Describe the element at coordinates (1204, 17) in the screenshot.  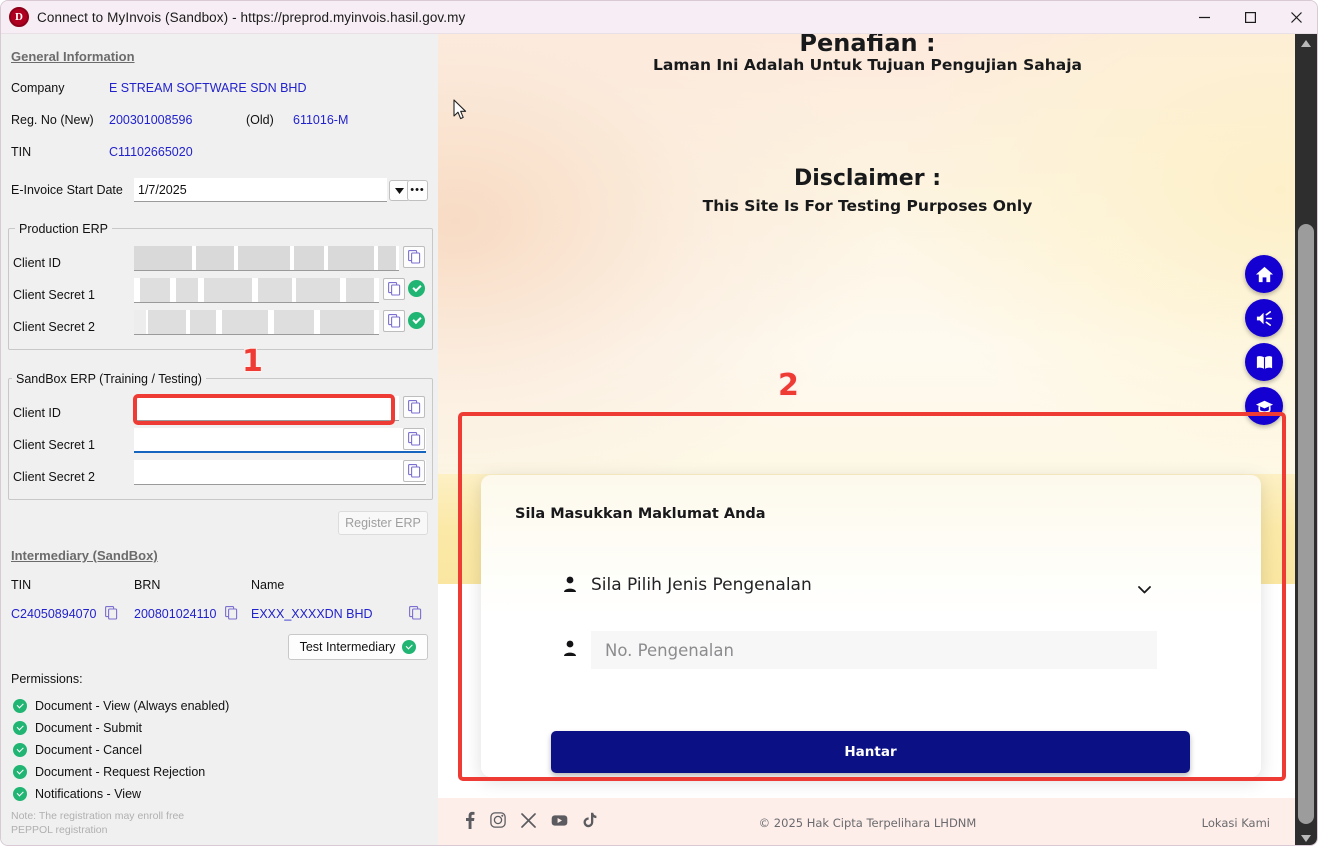
I see `minimize-button` at that location.